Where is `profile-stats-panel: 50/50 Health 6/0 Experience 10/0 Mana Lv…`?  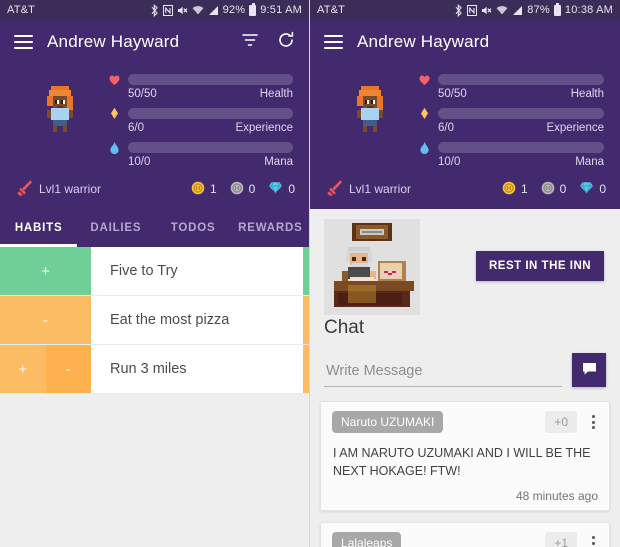
profile-stats-panel: 50/50 Health 6/0 Experience 10/0 Mana Lv… is located at coordinates (465, 136).